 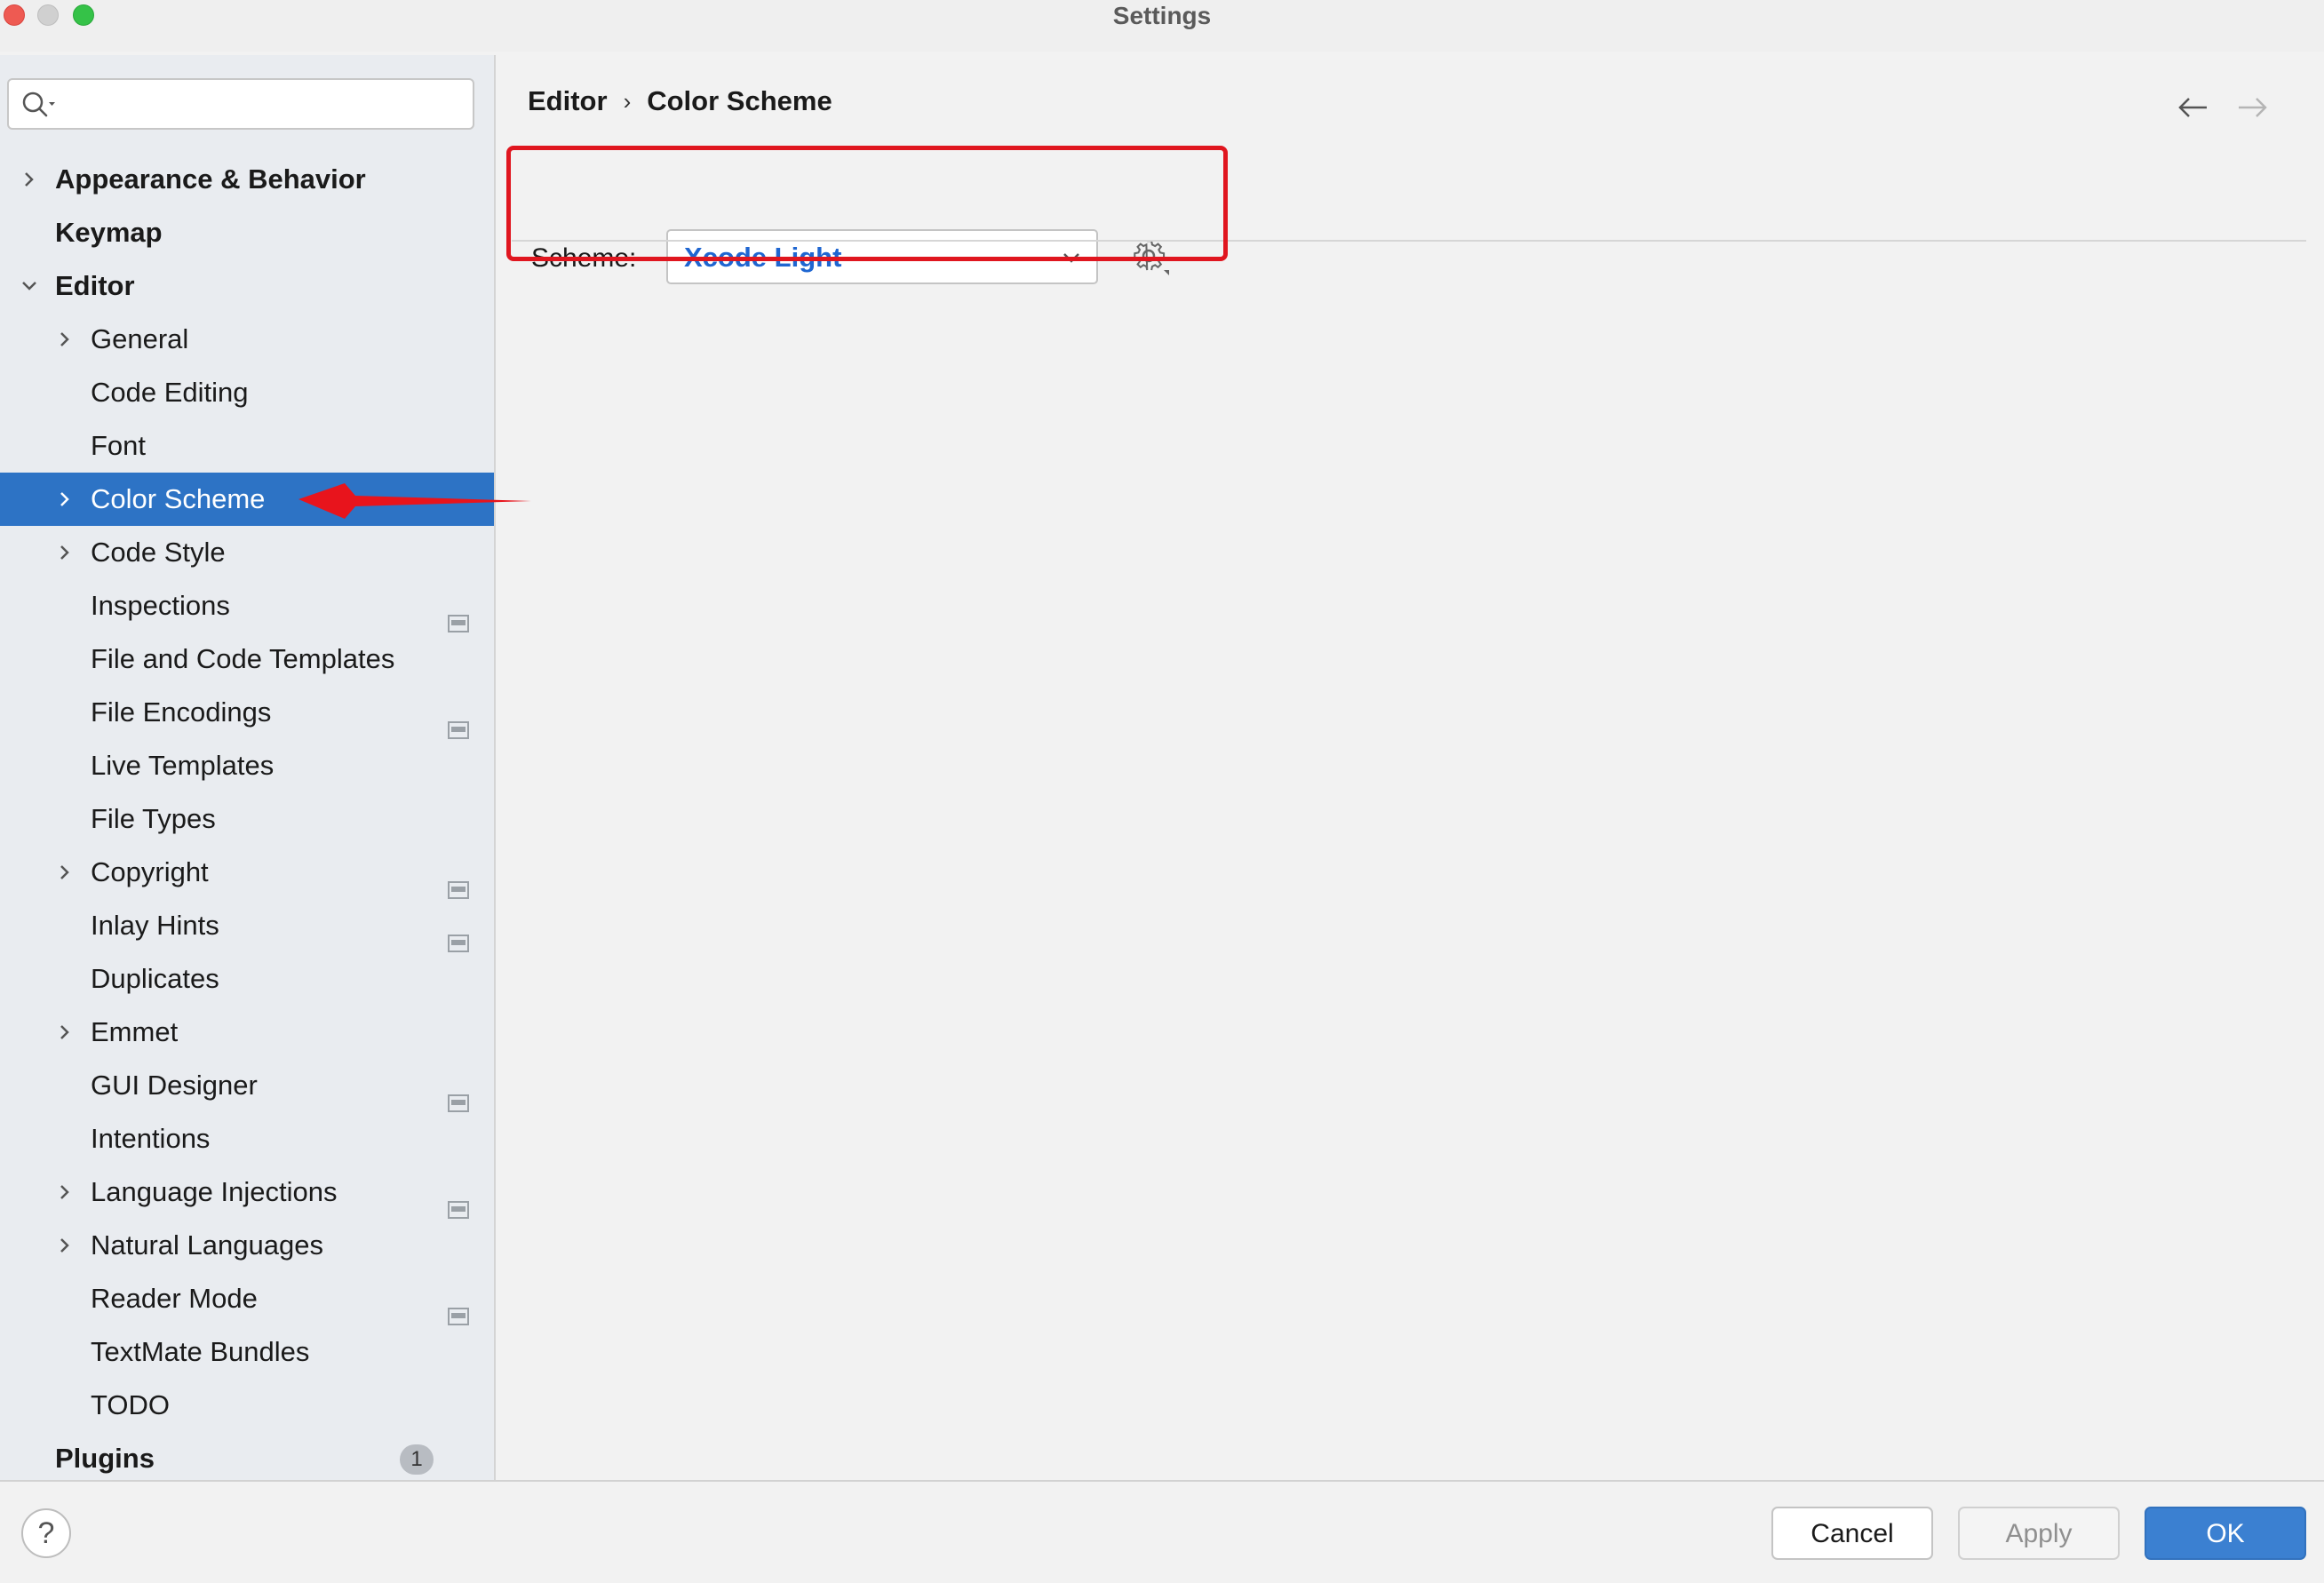 What do you see at coordinates (247, 605) in the screenshot?
I see `sidebar-item-inspections: Inspections` at bounding box center [247, 605].